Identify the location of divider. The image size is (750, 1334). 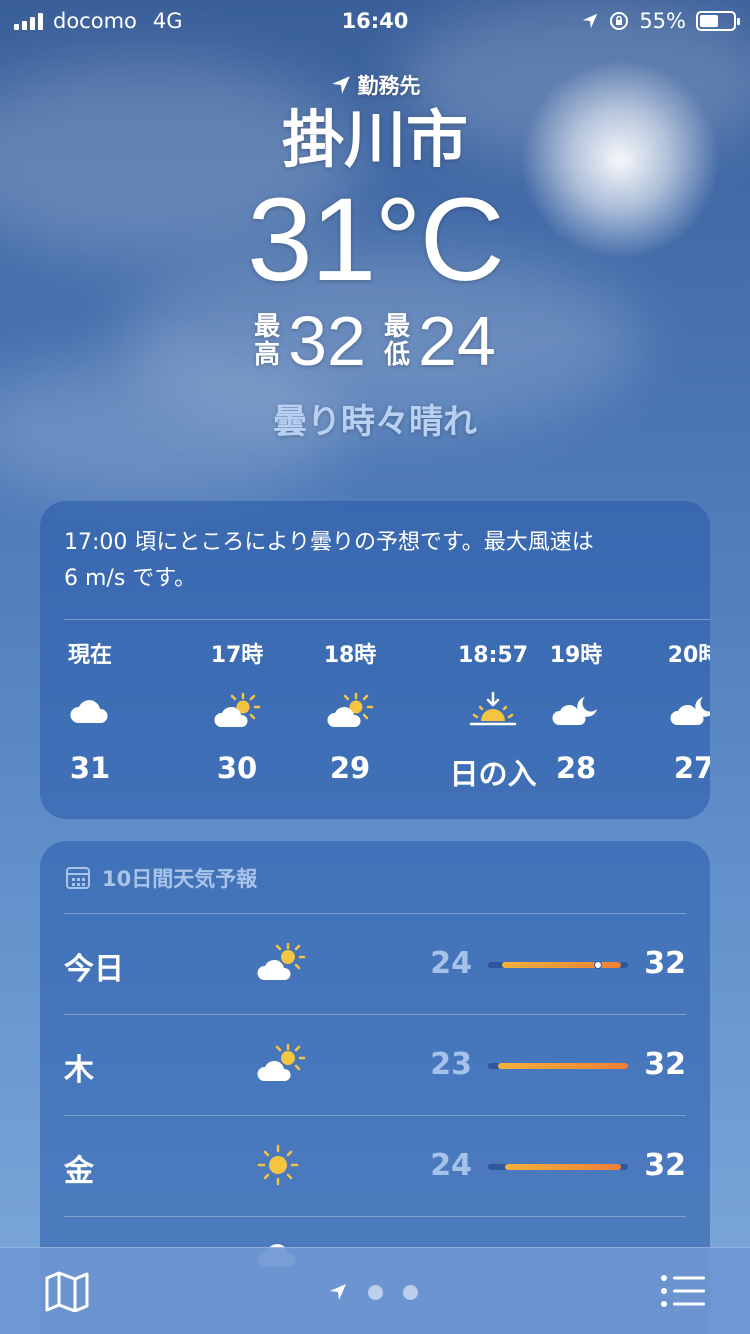
(387, 619).